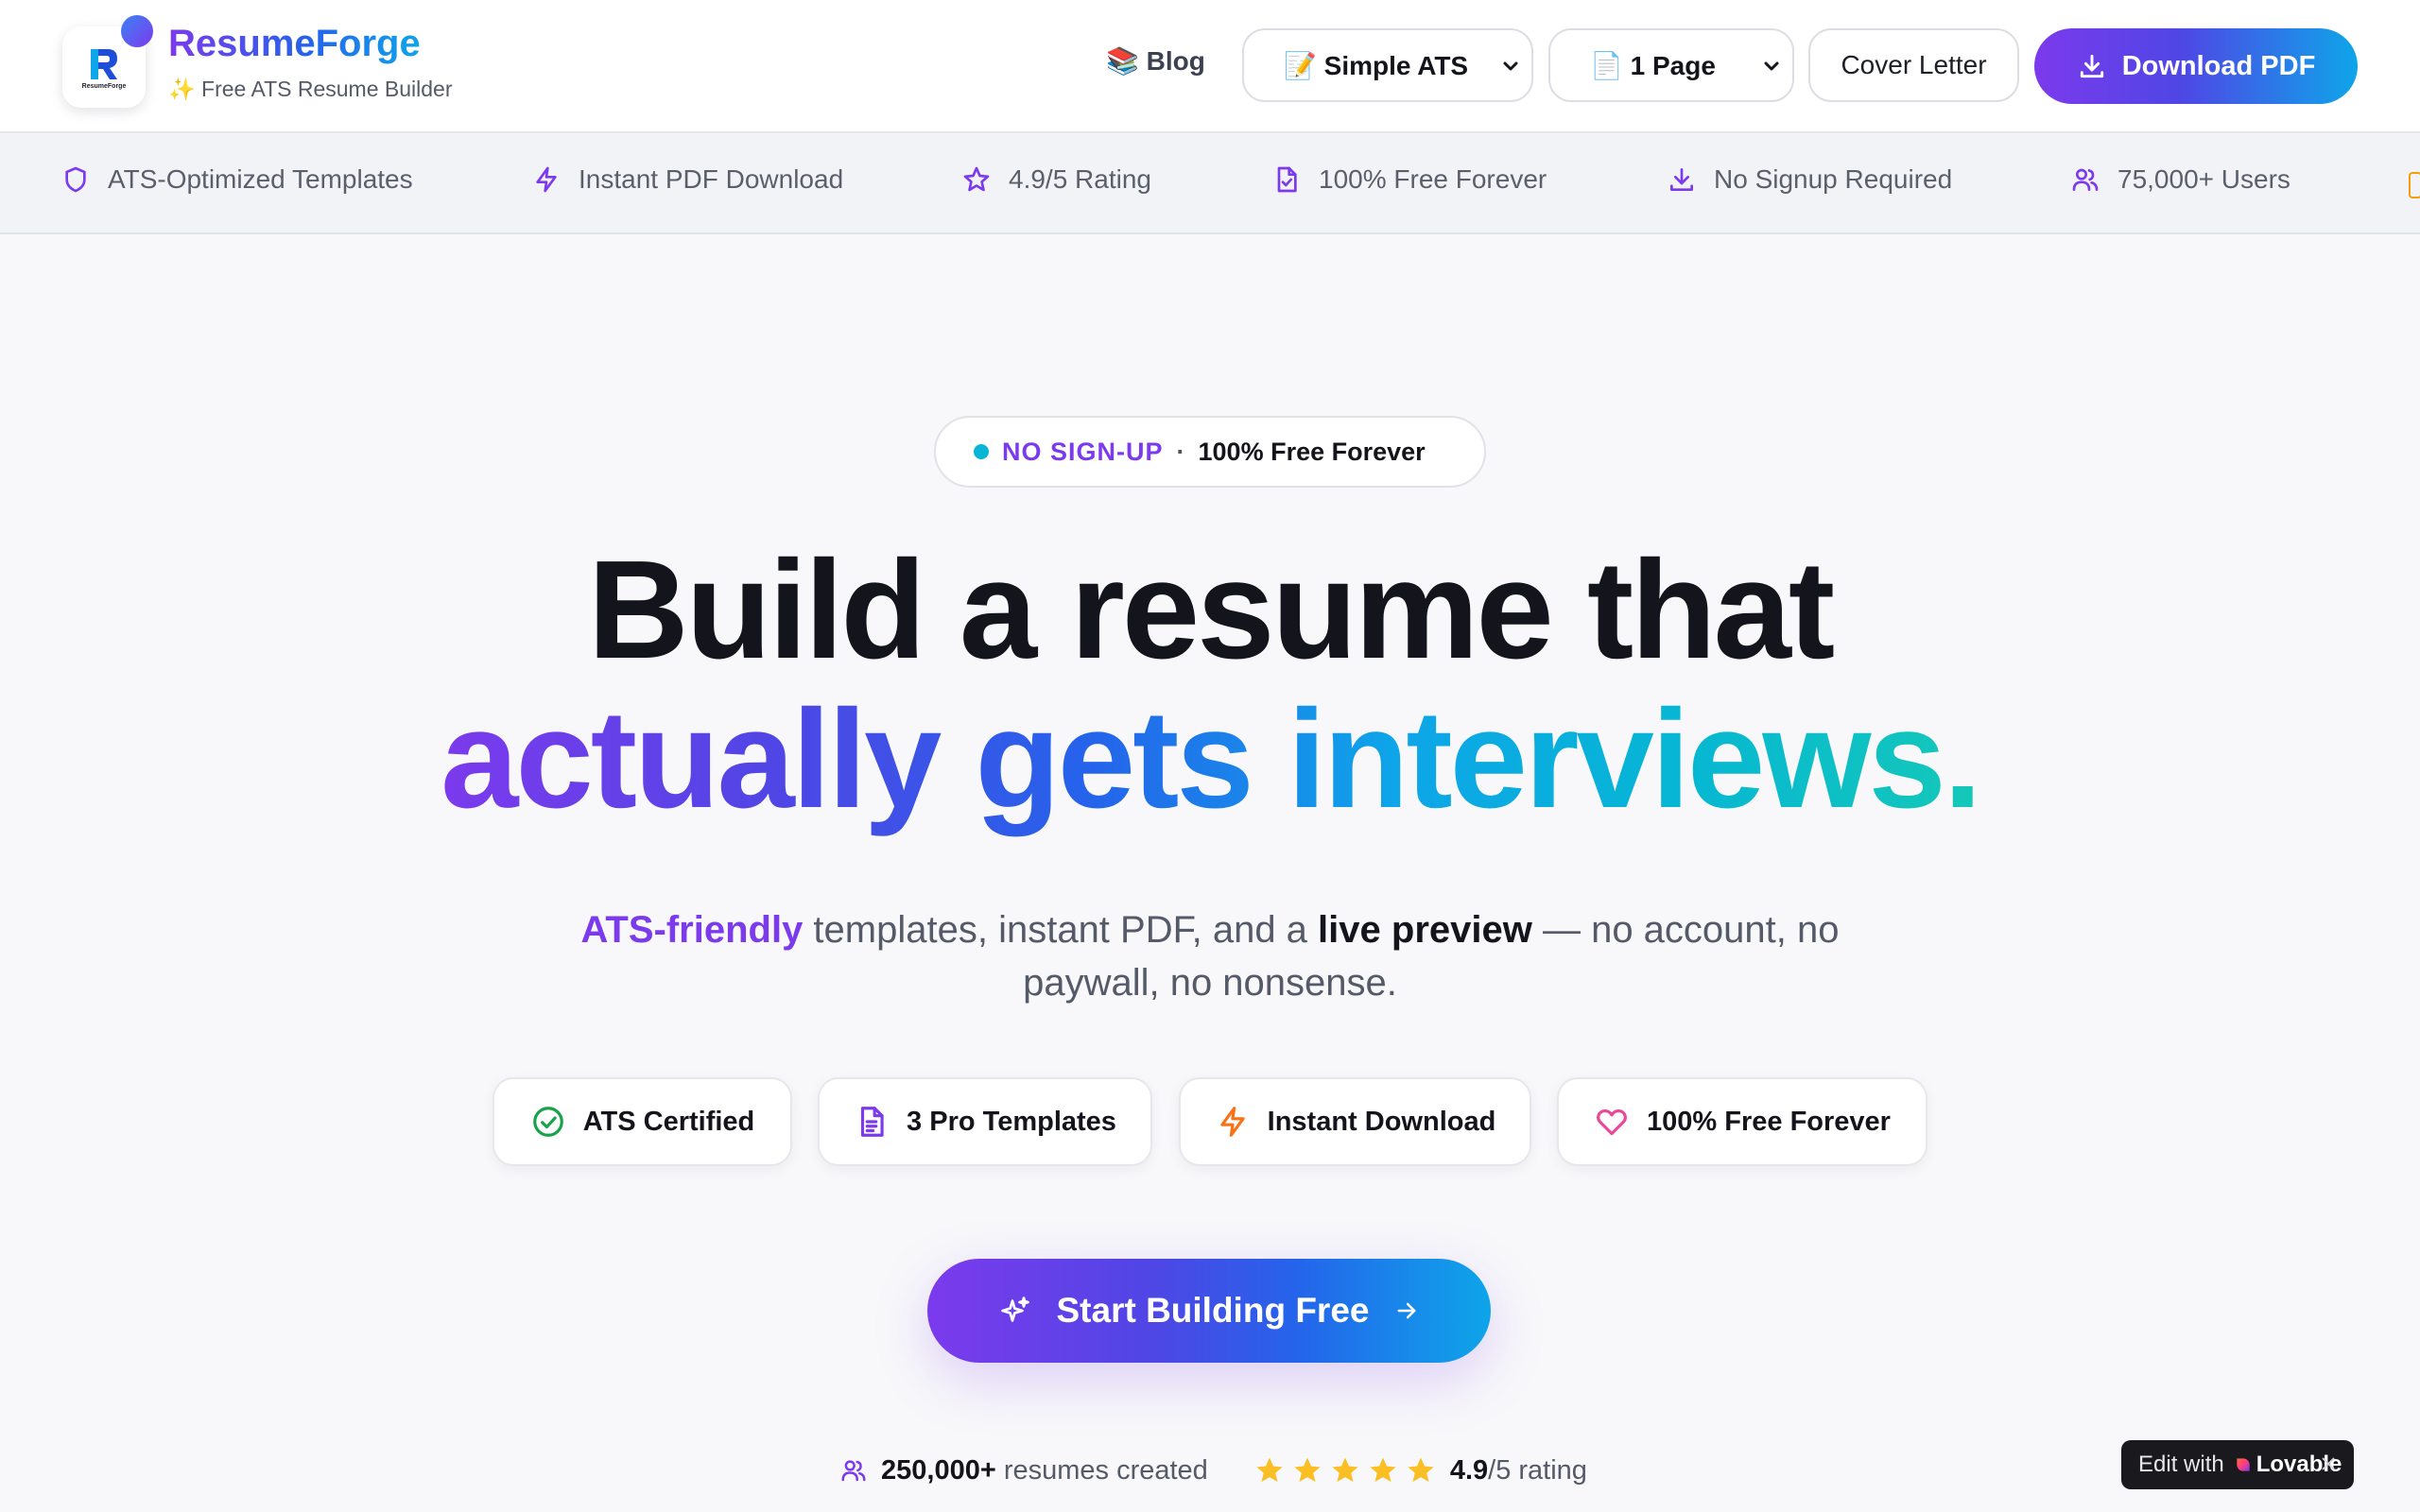  Describe the element at coordinates (1012, 1121) in the screenshot. I see `chip-label: 3 Pro Templates` at that location.